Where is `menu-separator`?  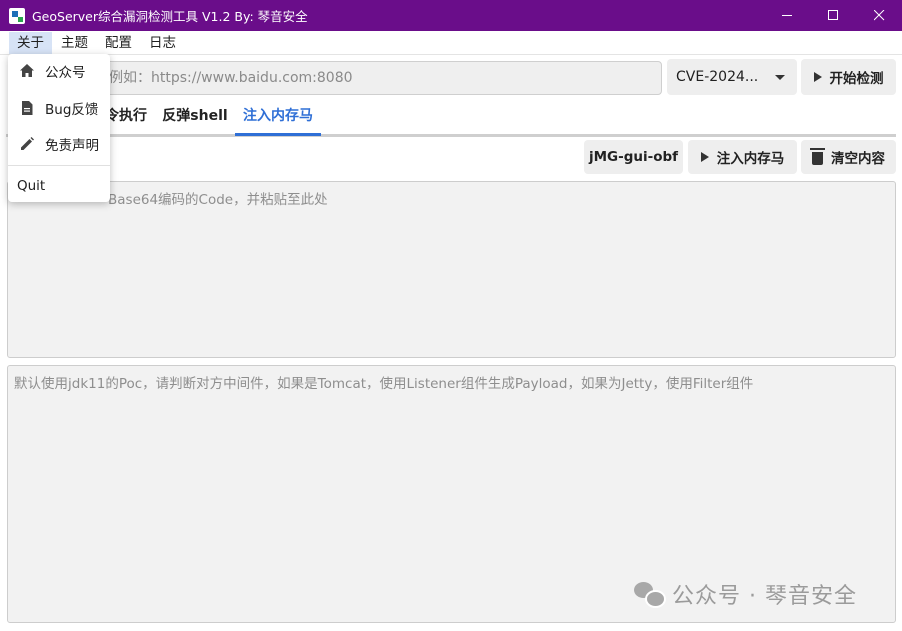 menu-separator is located at coordinates (59, 165).